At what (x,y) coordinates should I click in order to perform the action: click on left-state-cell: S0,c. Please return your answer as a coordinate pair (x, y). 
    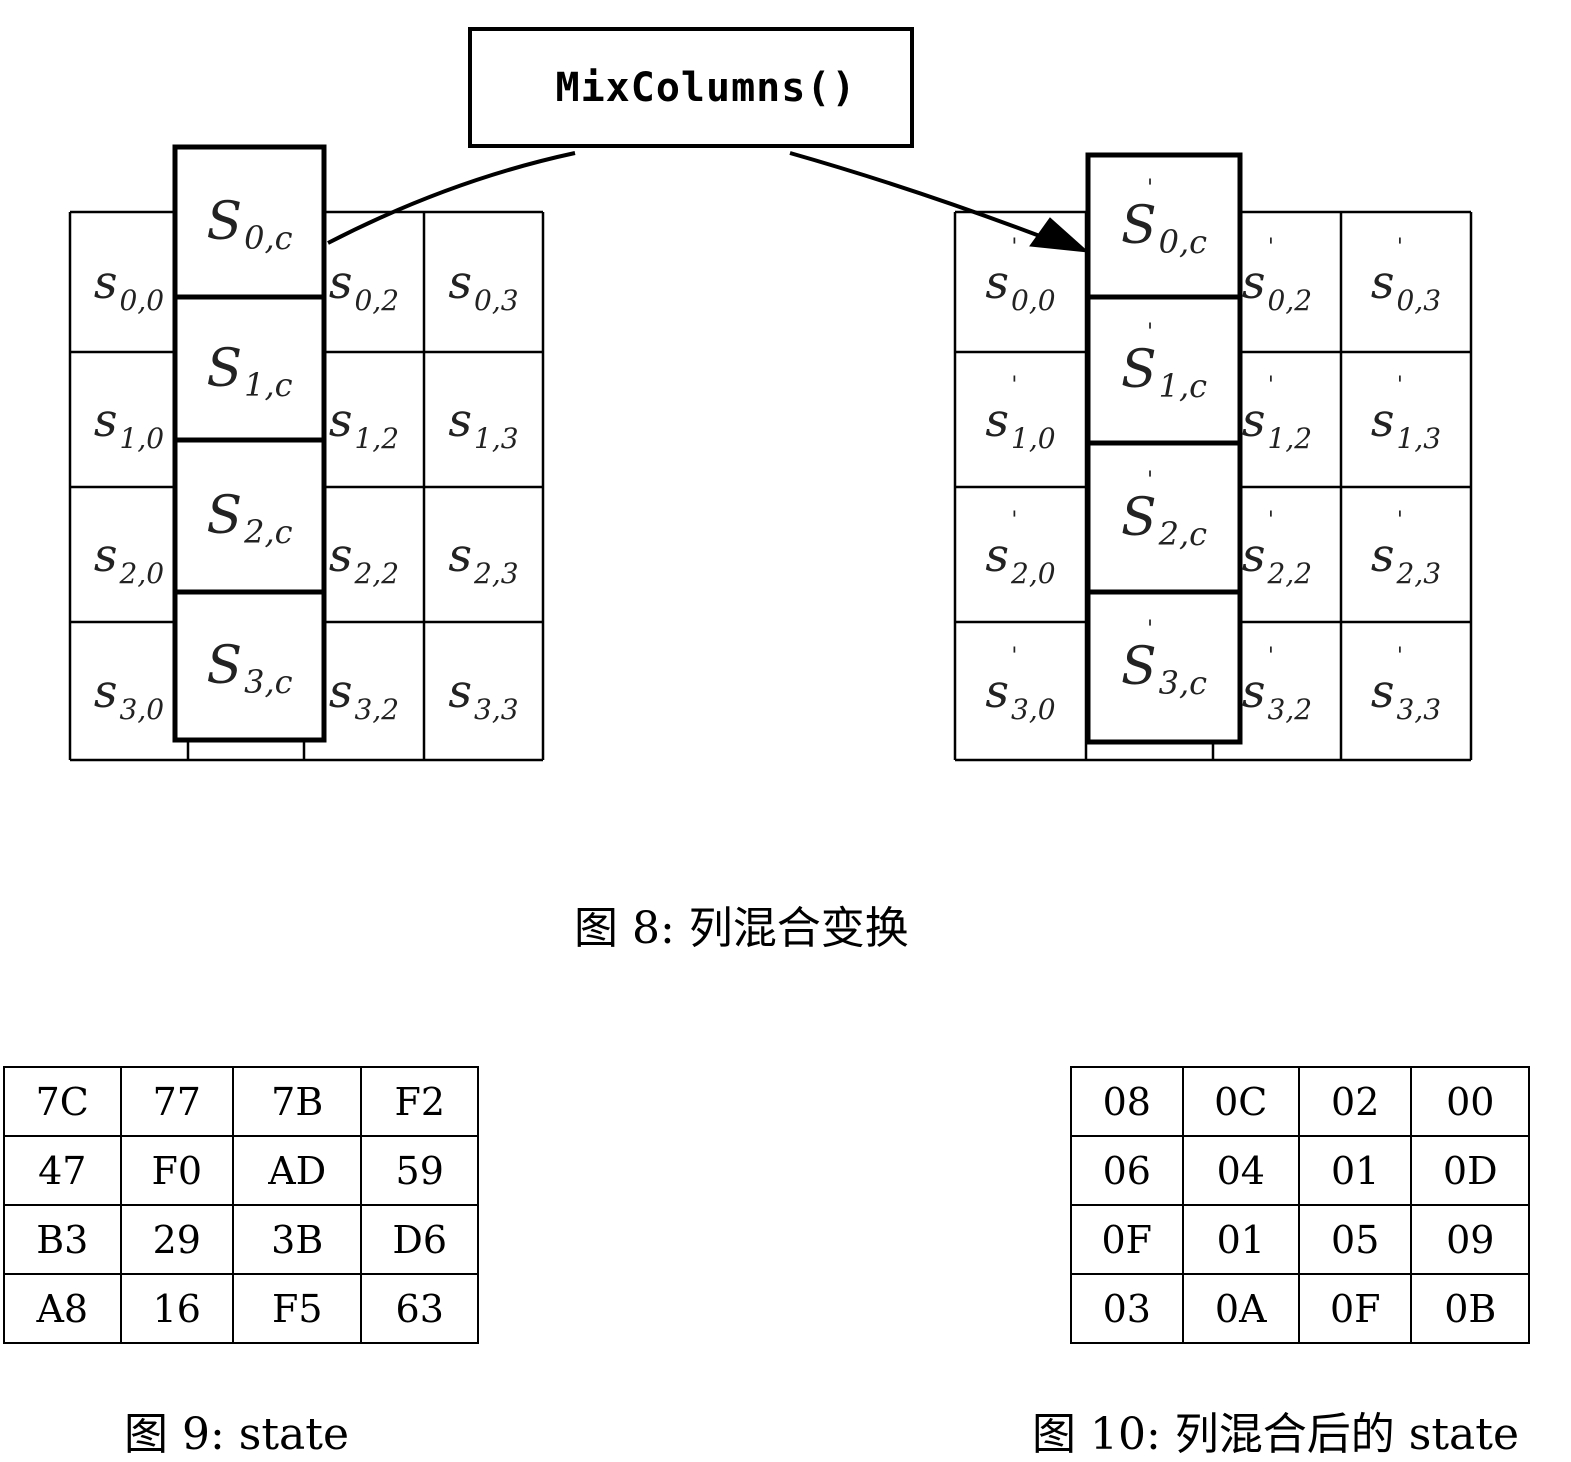
    Looking at the image, I should click on (249, 222).